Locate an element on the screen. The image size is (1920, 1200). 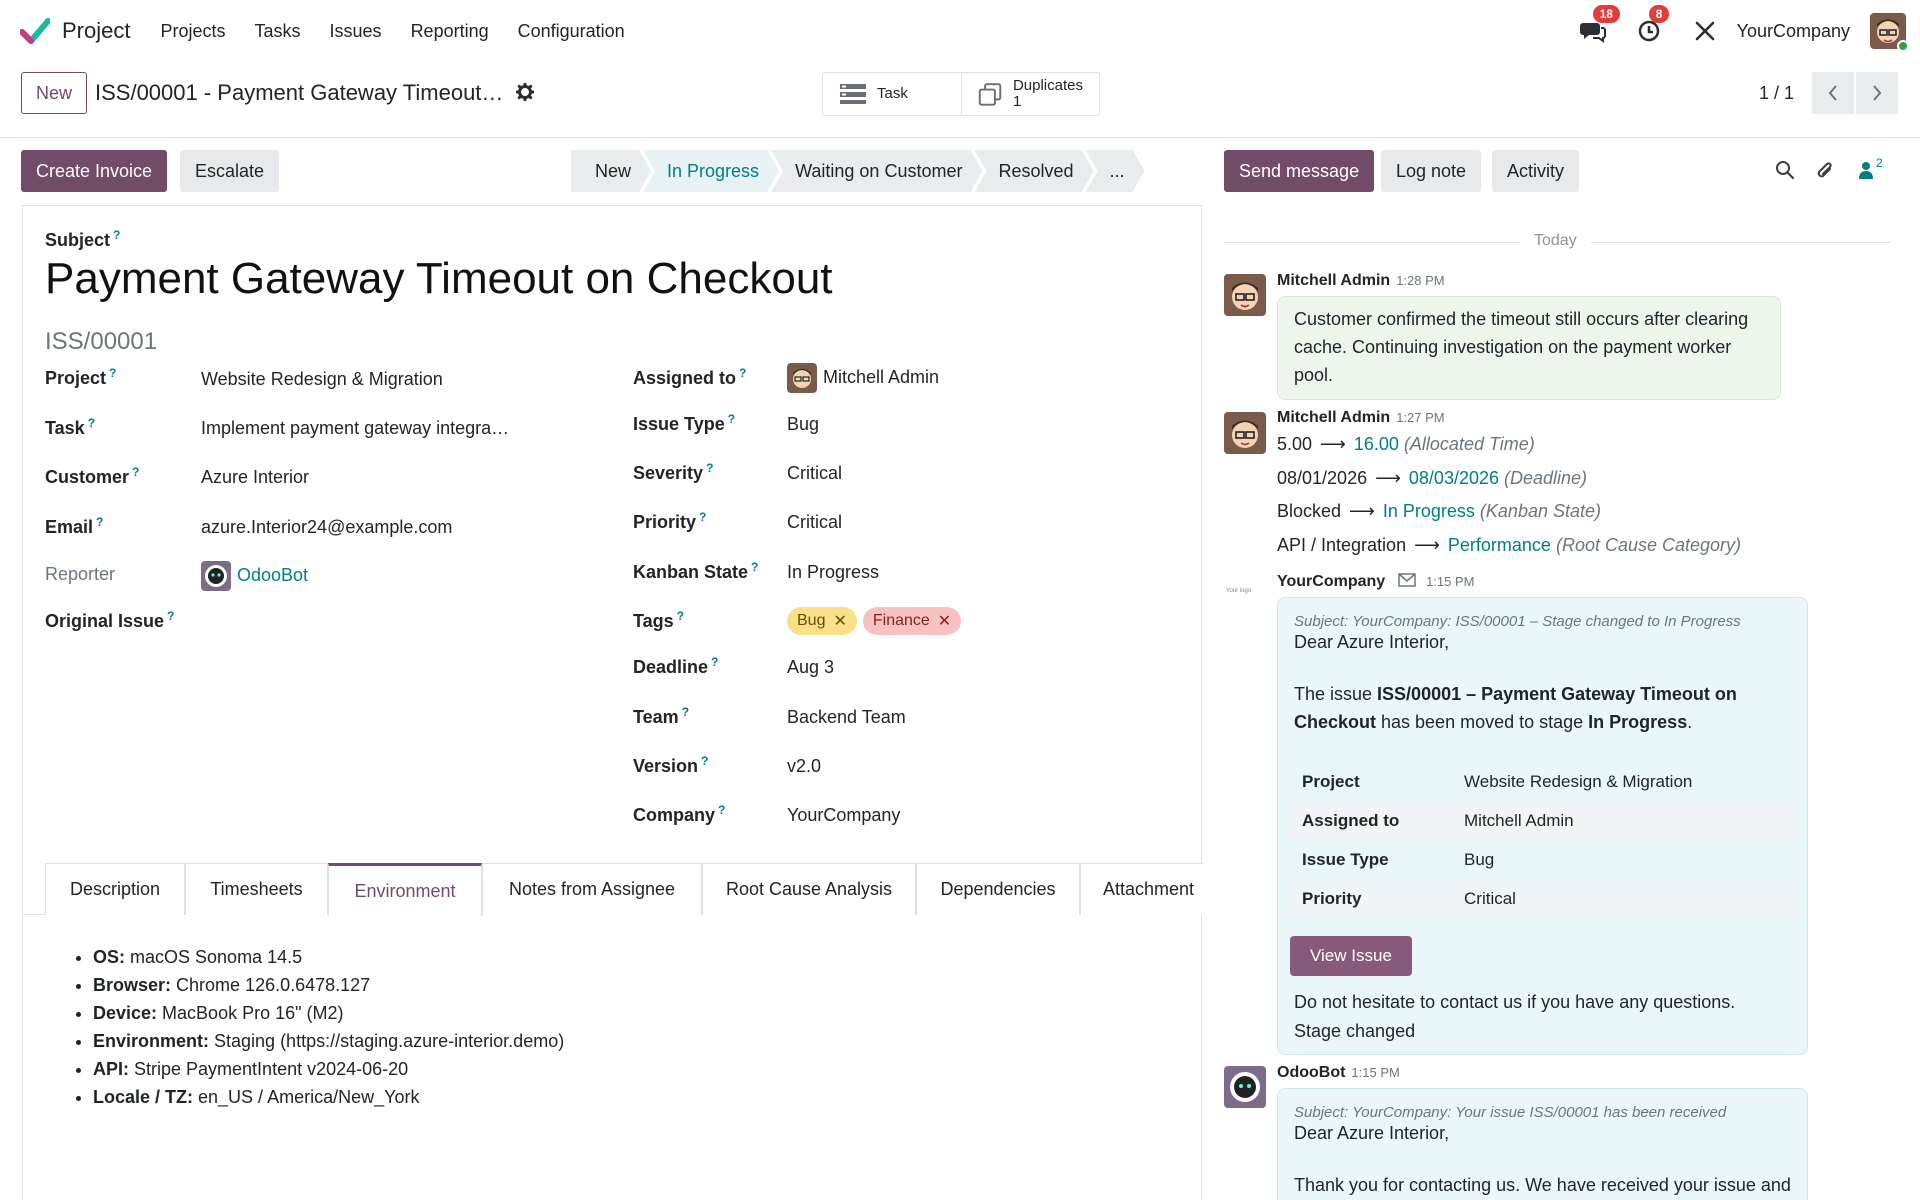
messaging-menu: 18 is located at coordinates (1599, 25).